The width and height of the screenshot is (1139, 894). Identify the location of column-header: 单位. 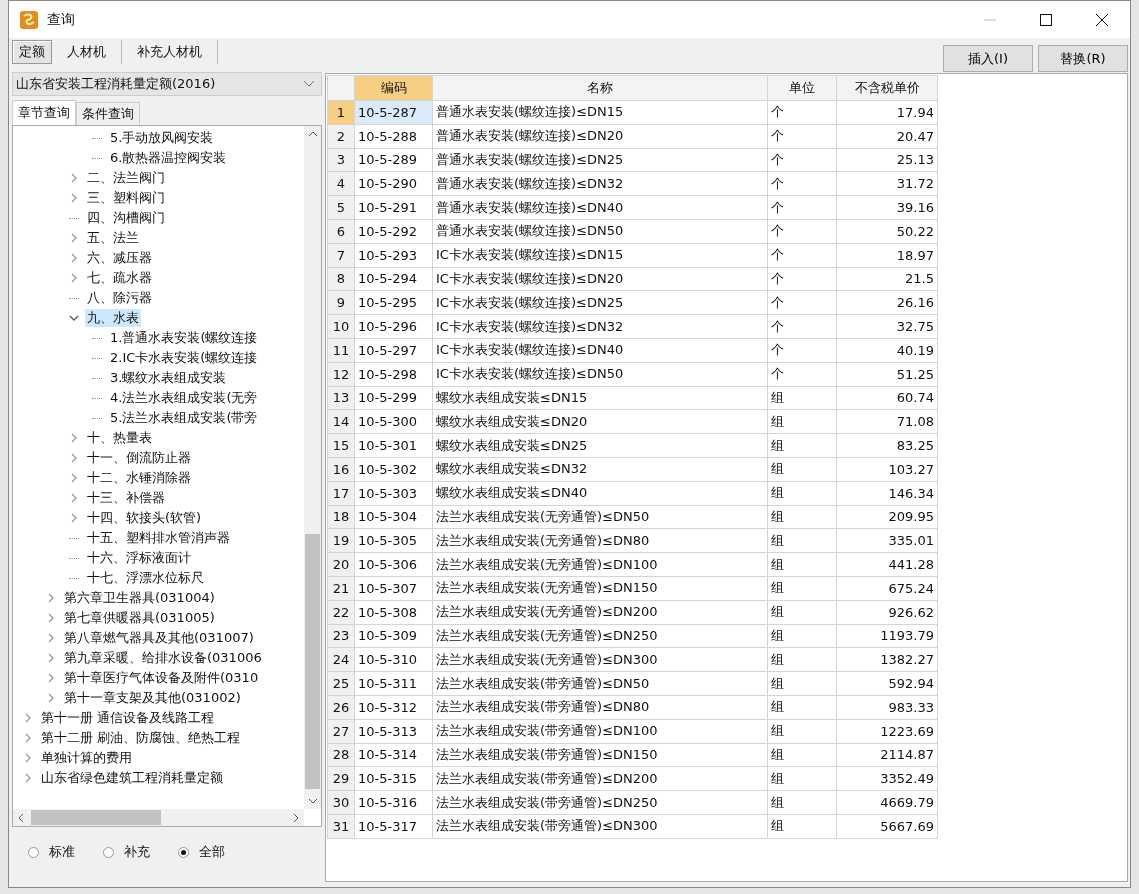
(802, 88).